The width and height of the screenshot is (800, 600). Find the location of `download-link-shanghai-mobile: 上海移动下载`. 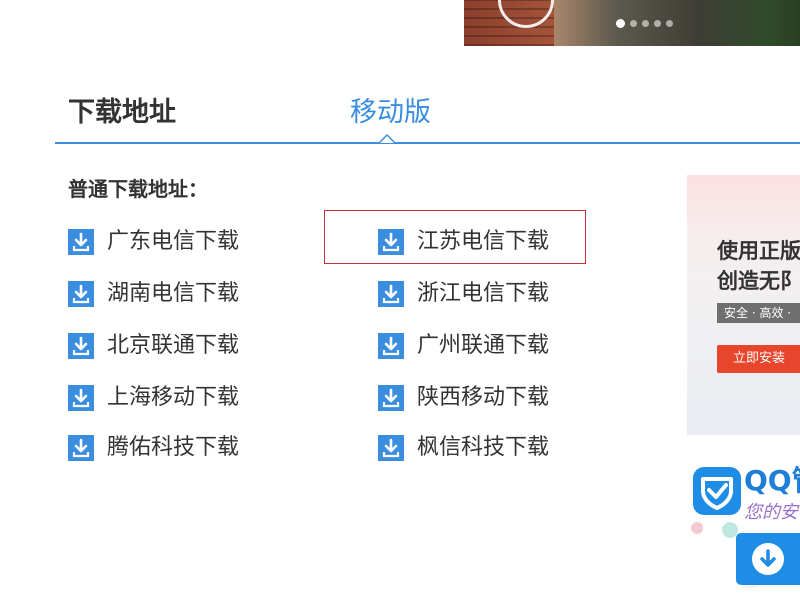

download-link-shanghai-mobile: 上海移动下载 is located at coordinates (153, 398).